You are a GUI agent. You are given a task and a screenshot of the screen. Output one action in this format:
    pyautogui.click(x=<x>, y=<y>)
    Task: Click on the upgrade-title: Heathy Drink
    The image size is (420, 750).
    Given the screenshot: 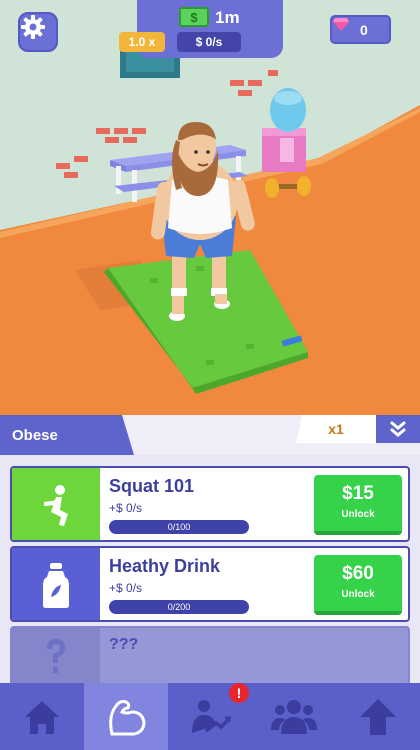 What is the action you would take?
    pyautogui.click(x=165, y=566)
    